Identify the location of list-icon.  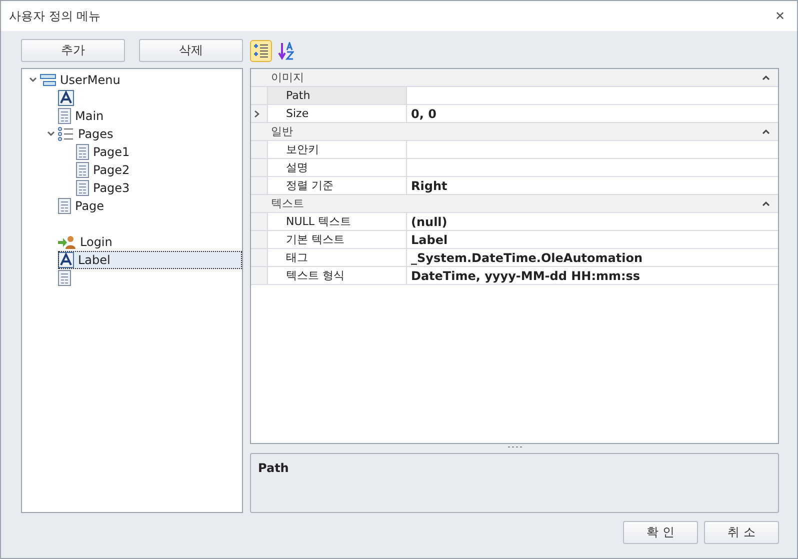
(66, 134).